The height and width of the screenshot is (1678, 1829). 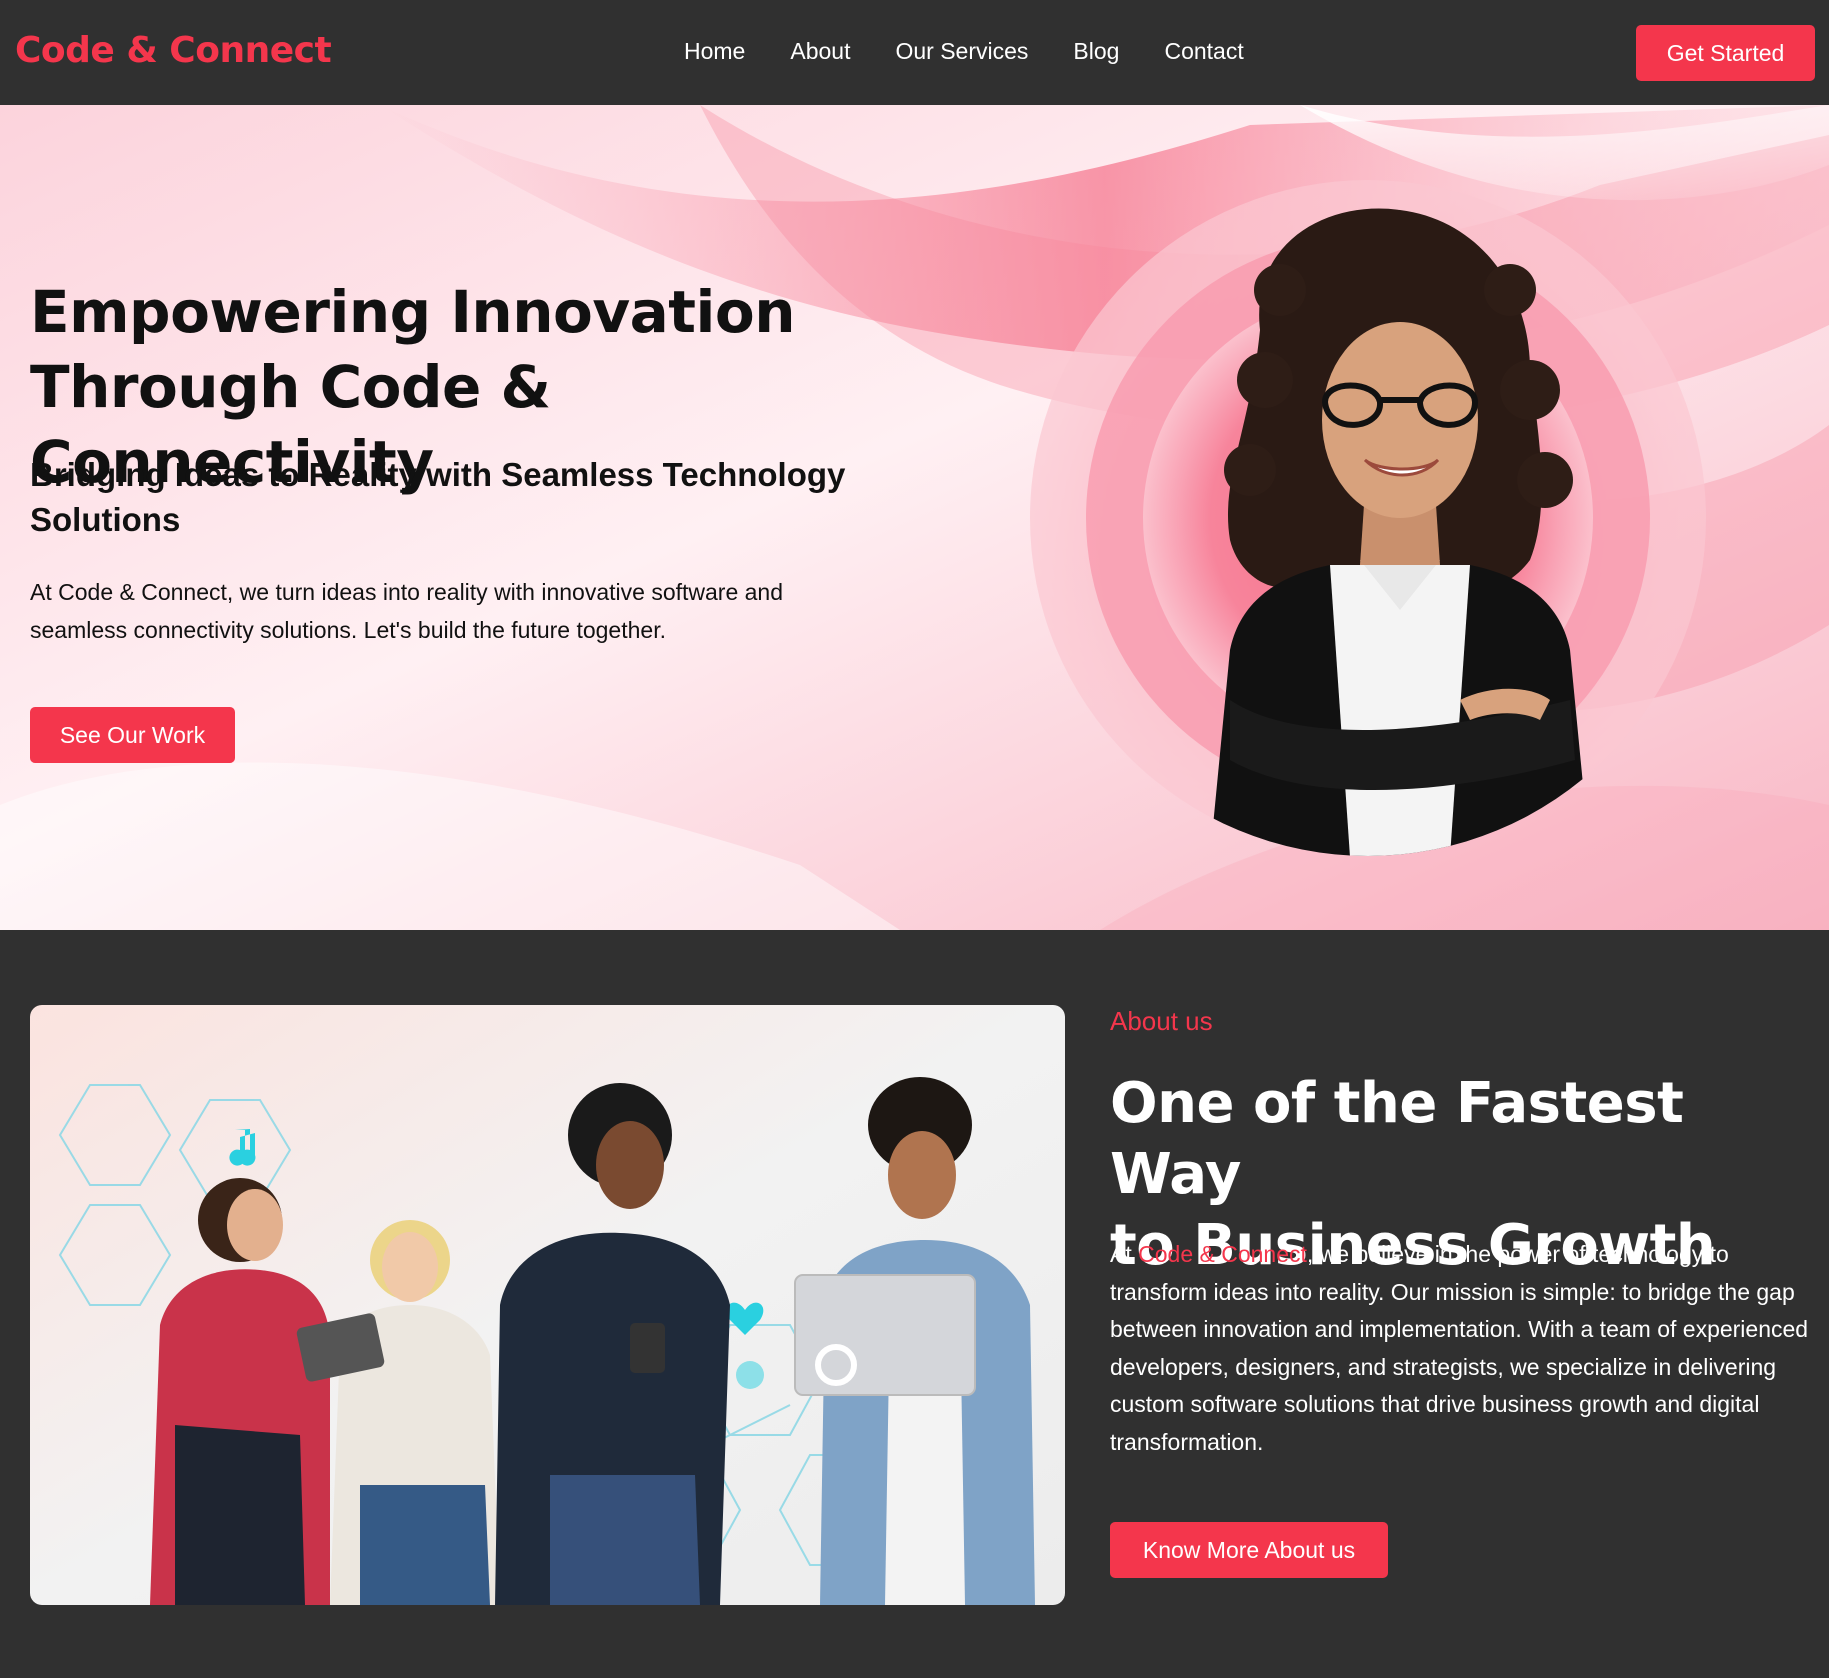 What do you see at coordinates (1368, 518) in the screenshot?
I see `hero-portrait-image` at bounding box center [1368, 518].